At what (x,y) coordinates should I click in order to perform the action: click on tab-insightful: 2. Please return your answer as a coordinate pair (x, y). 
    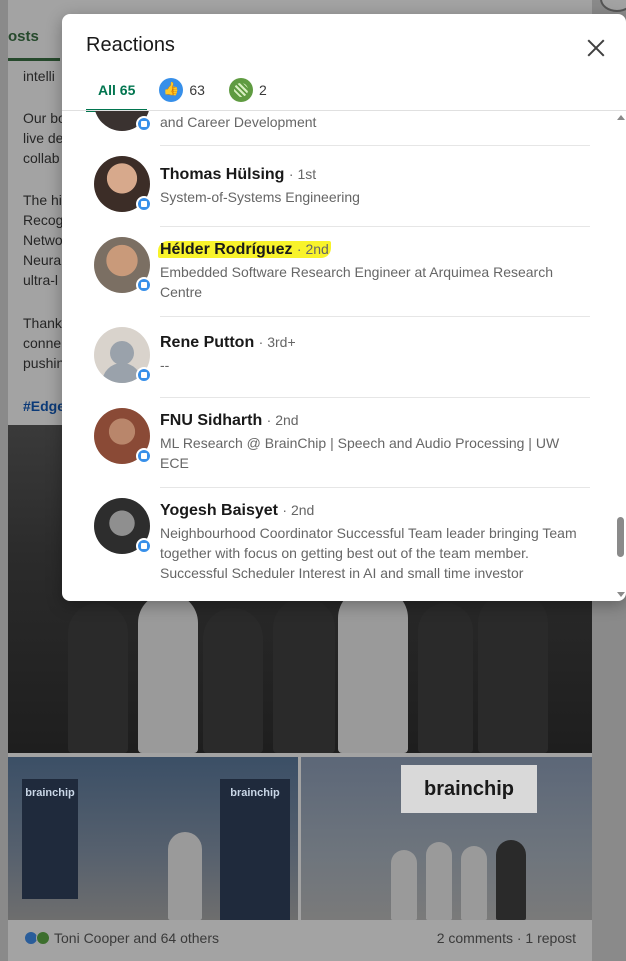
    Looking at the image, I should click on (248, 90).